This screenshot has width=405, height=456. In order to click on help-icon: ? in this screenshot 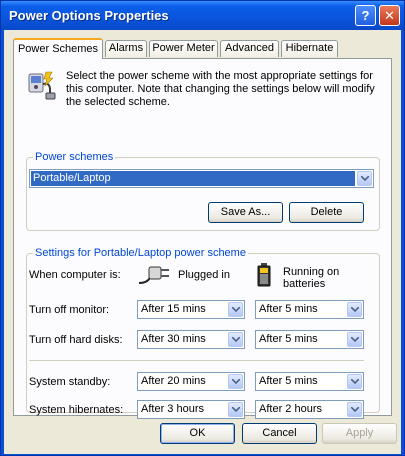, I will do `click(365, 15)`.